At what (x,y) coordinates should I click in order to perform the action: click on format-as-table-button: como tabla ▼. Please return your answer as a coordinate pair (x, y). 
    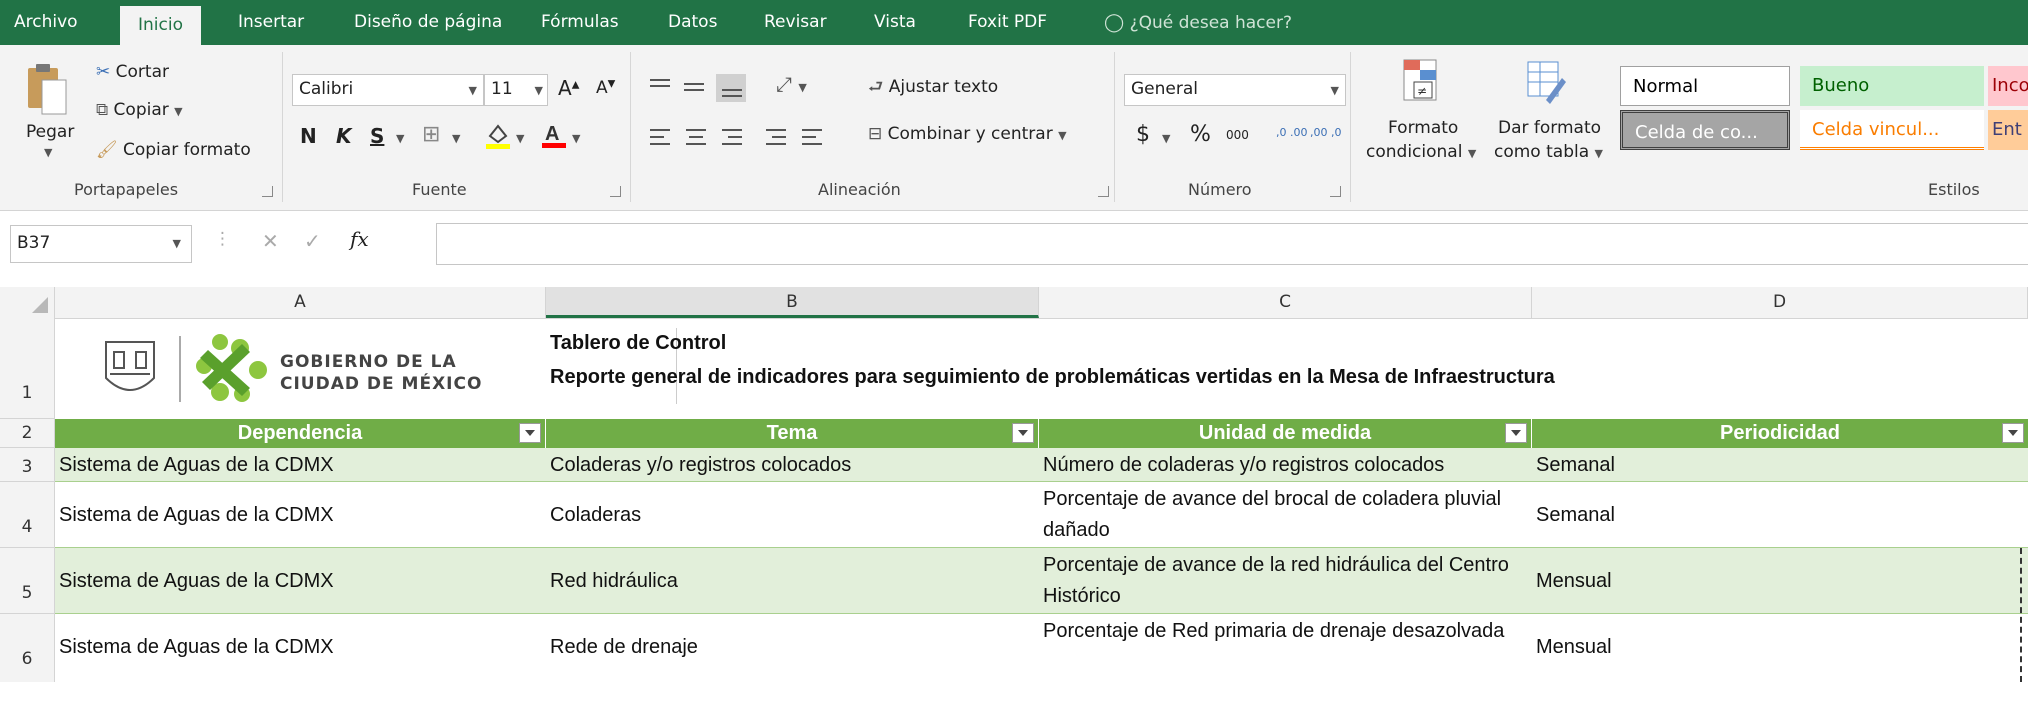
    Looking at the image, I should click on (1548, 152).